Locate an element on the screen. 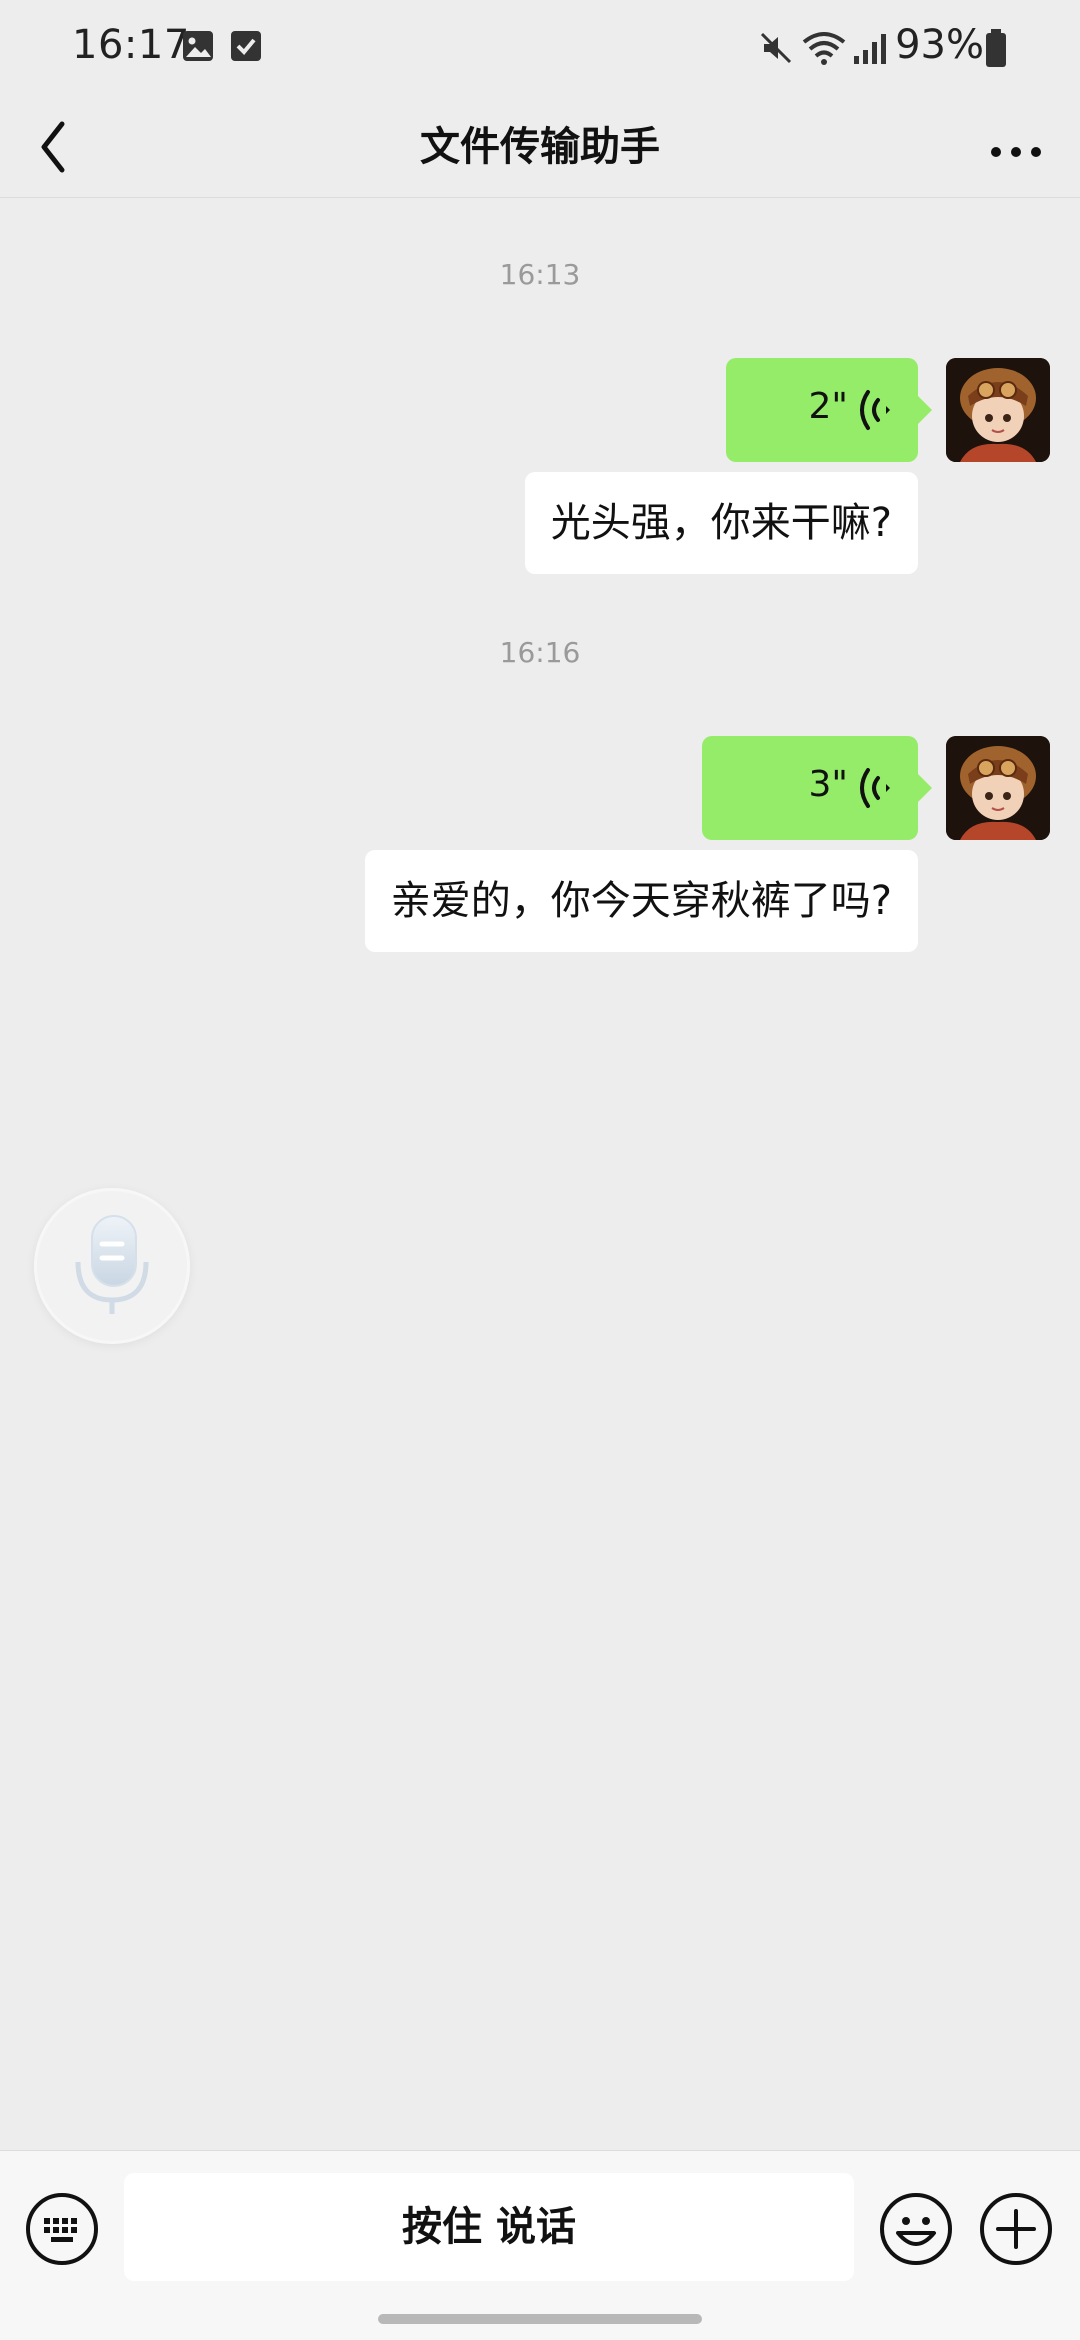 Image resolution: width=1080 pixels, height=2340 pixels. home-indicator is located at coordinates (540, 2319).